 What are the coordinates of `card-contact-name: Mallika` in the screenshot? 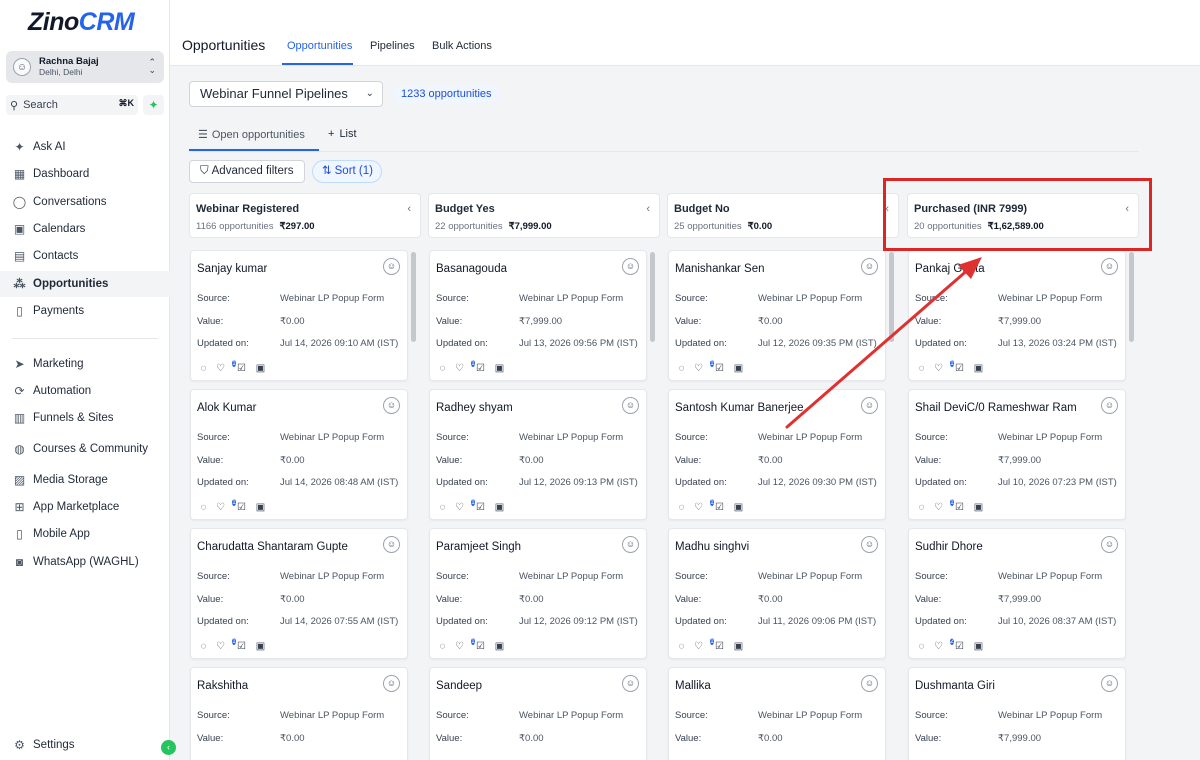 It's located at (693, 686).